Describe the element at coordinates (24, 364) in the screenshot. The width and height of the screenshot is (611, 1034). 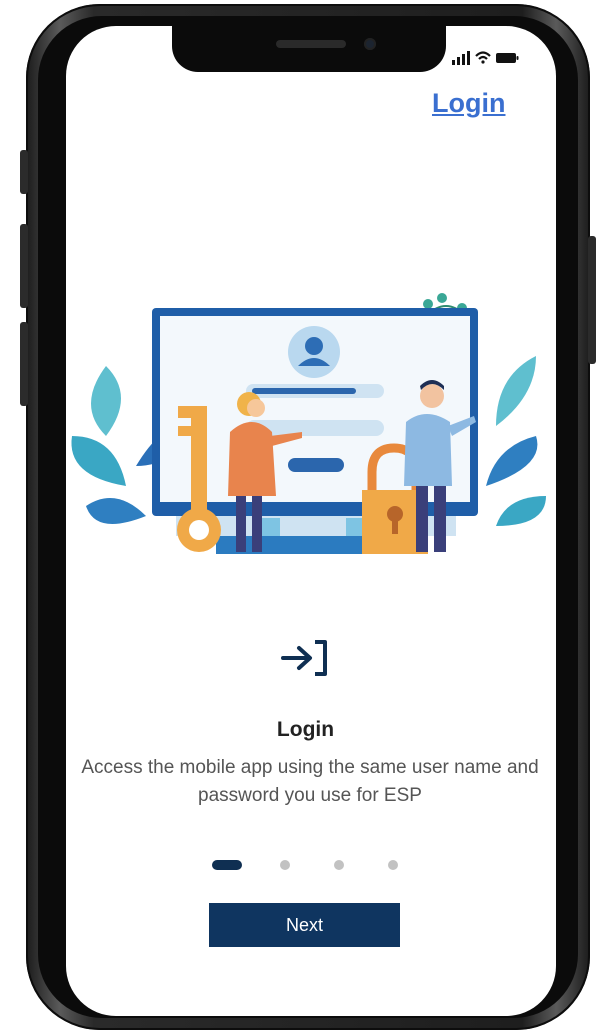
I see `volume-down-button` at that location.